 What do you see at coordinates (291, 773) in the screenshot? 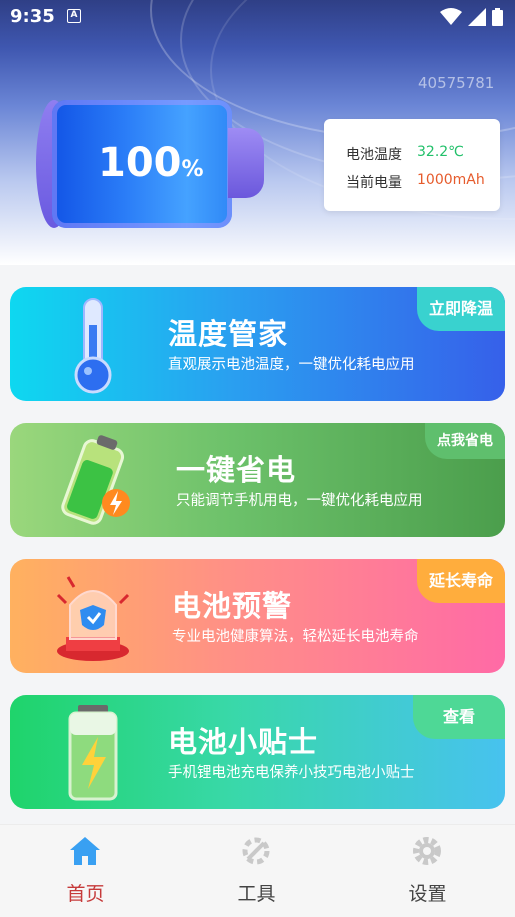
I see `card-desc: 手机锂电池充电保养小技巧电池小贴士` at bounding box center [291, 773].